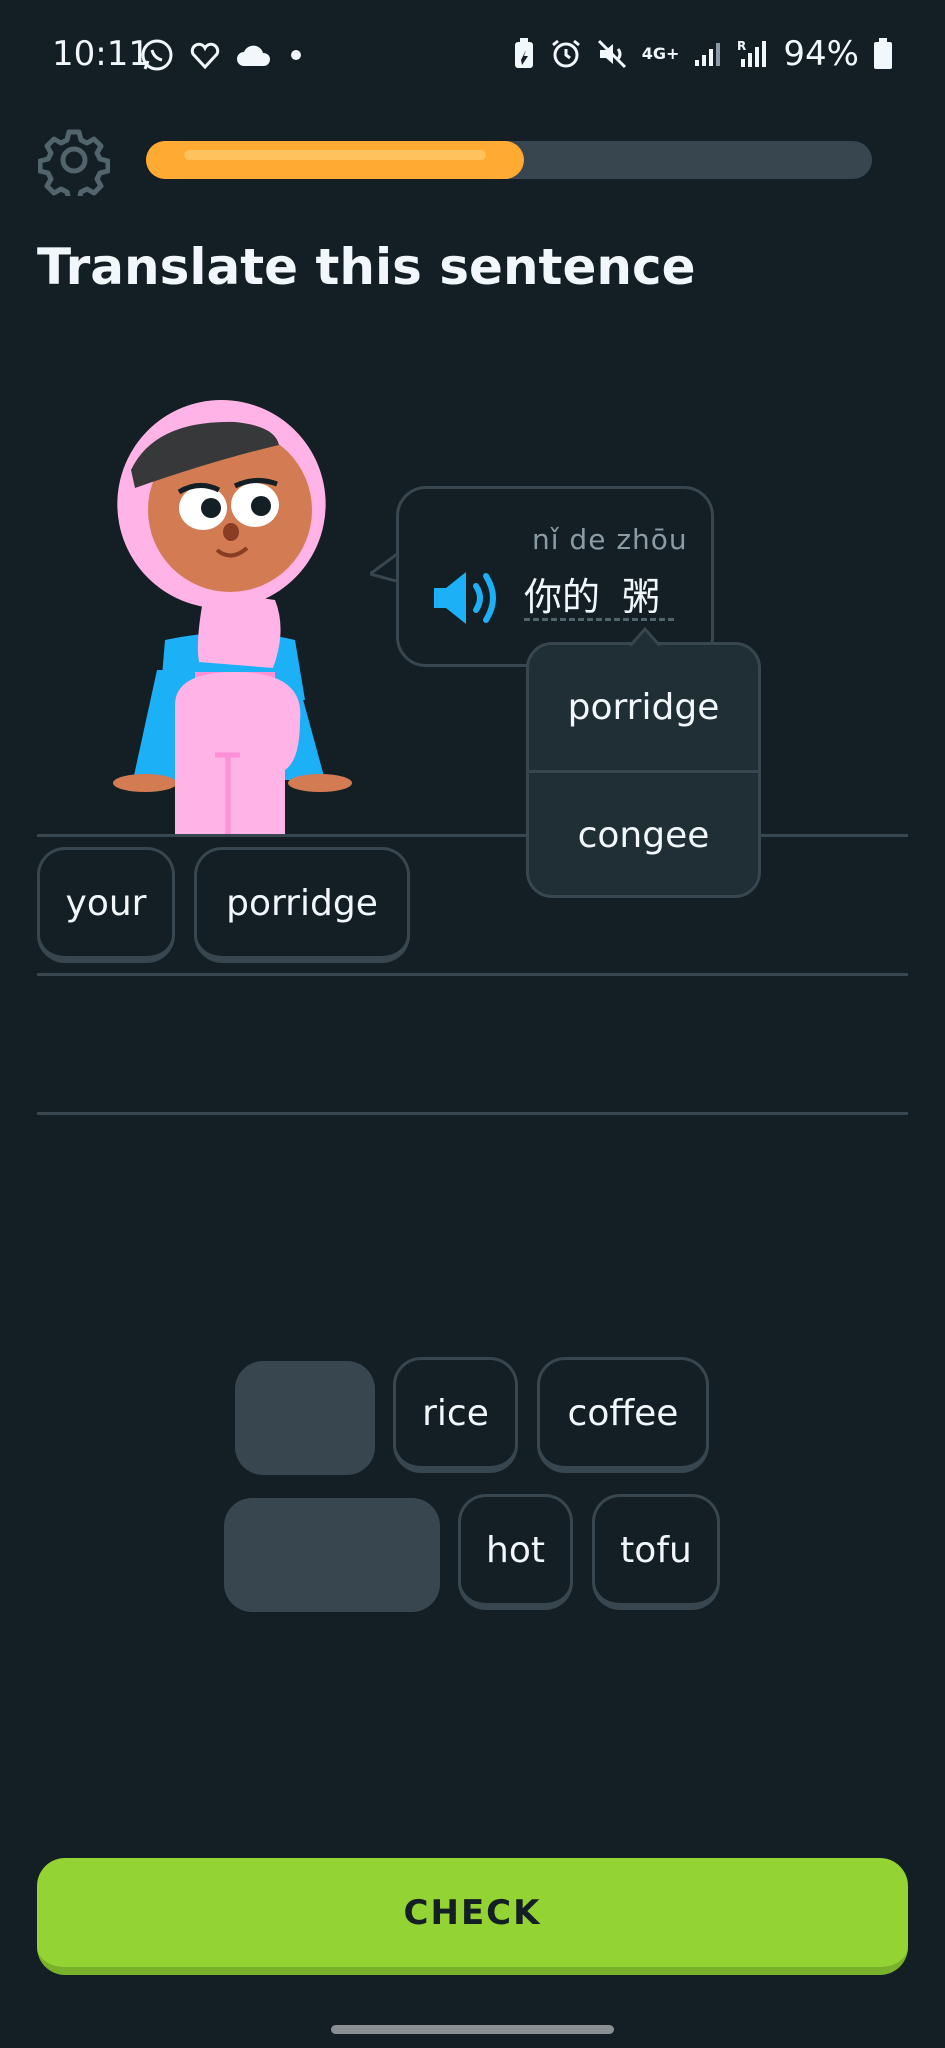 The height and width of the screenshot is (2048, 945). Describe the element at coordinates (641, 593) in the screenshot. I see `hanzi-word-zhou: 粥` at that location.